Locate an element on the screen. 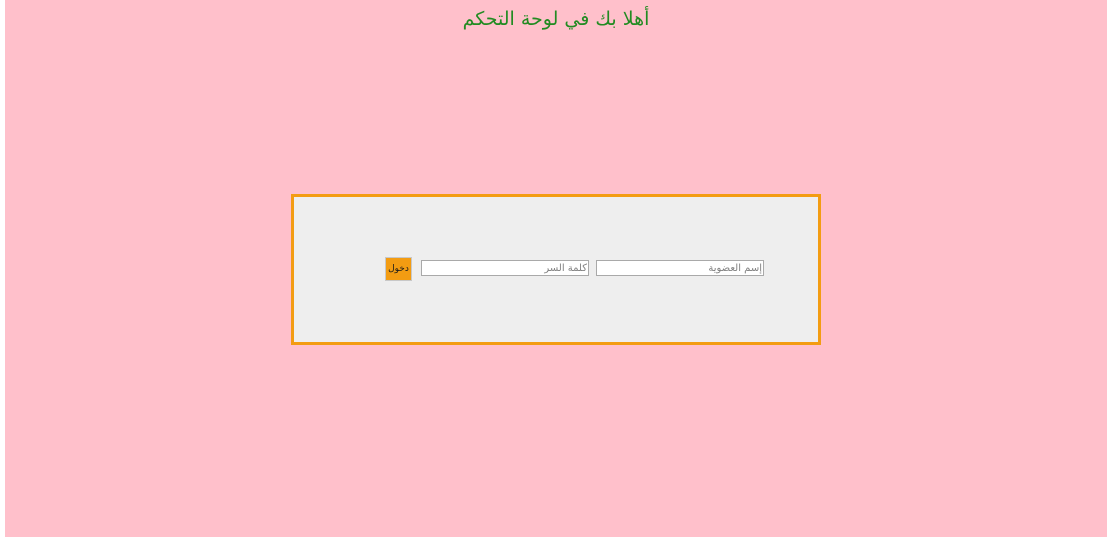  password-input is located at coordinates (505, 268).